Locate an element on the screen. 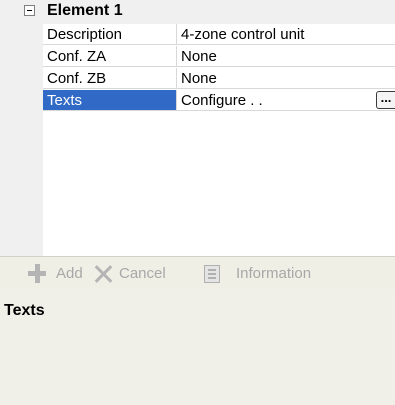 This screenshot has width=395, height=405. property-row-description: Description 4-zone control unit is located at coordinates (219, 35).